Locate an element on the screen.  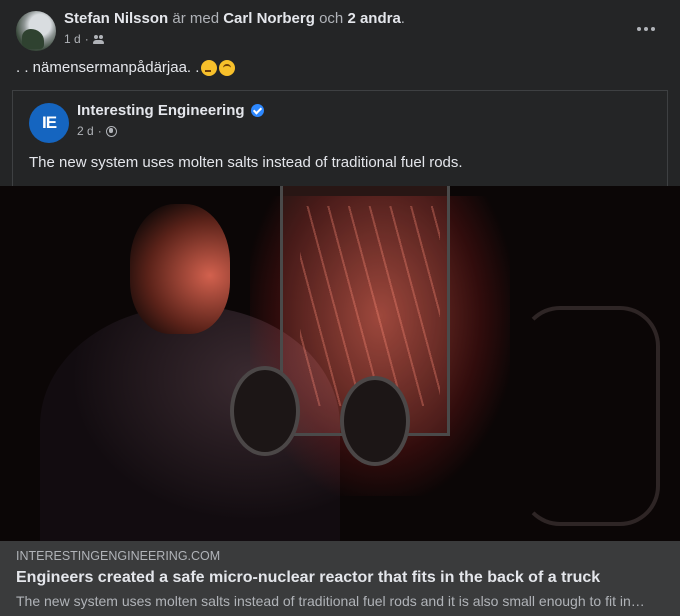
link-domain: INTERESTINGENGINEERING.COM is located at coordinates (118, 556).